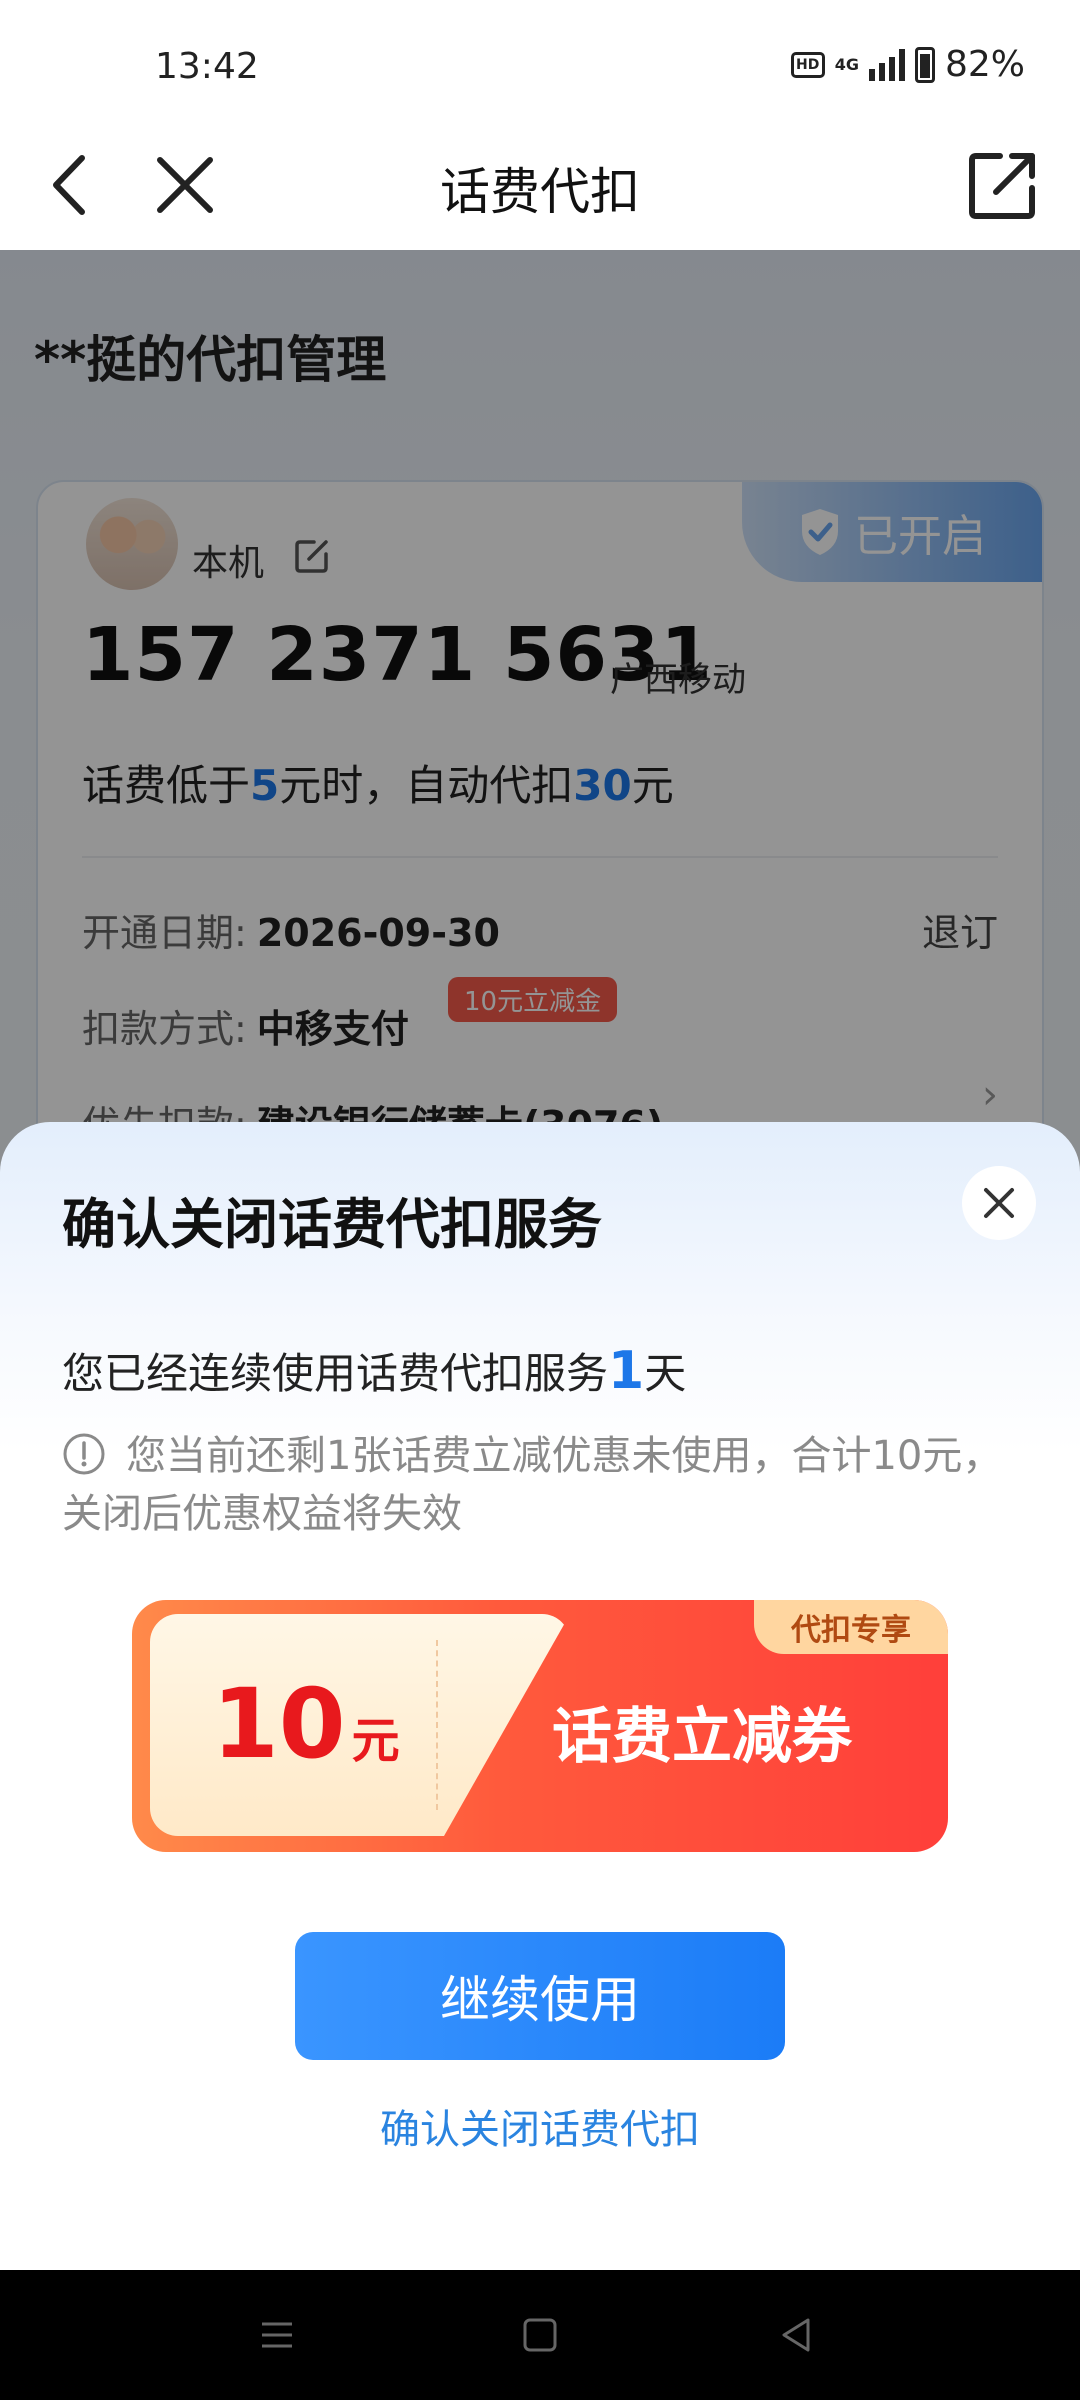  Describe the element at coordinates (846, 64) in the screenshot. I see `network-type: 4G` at that location.